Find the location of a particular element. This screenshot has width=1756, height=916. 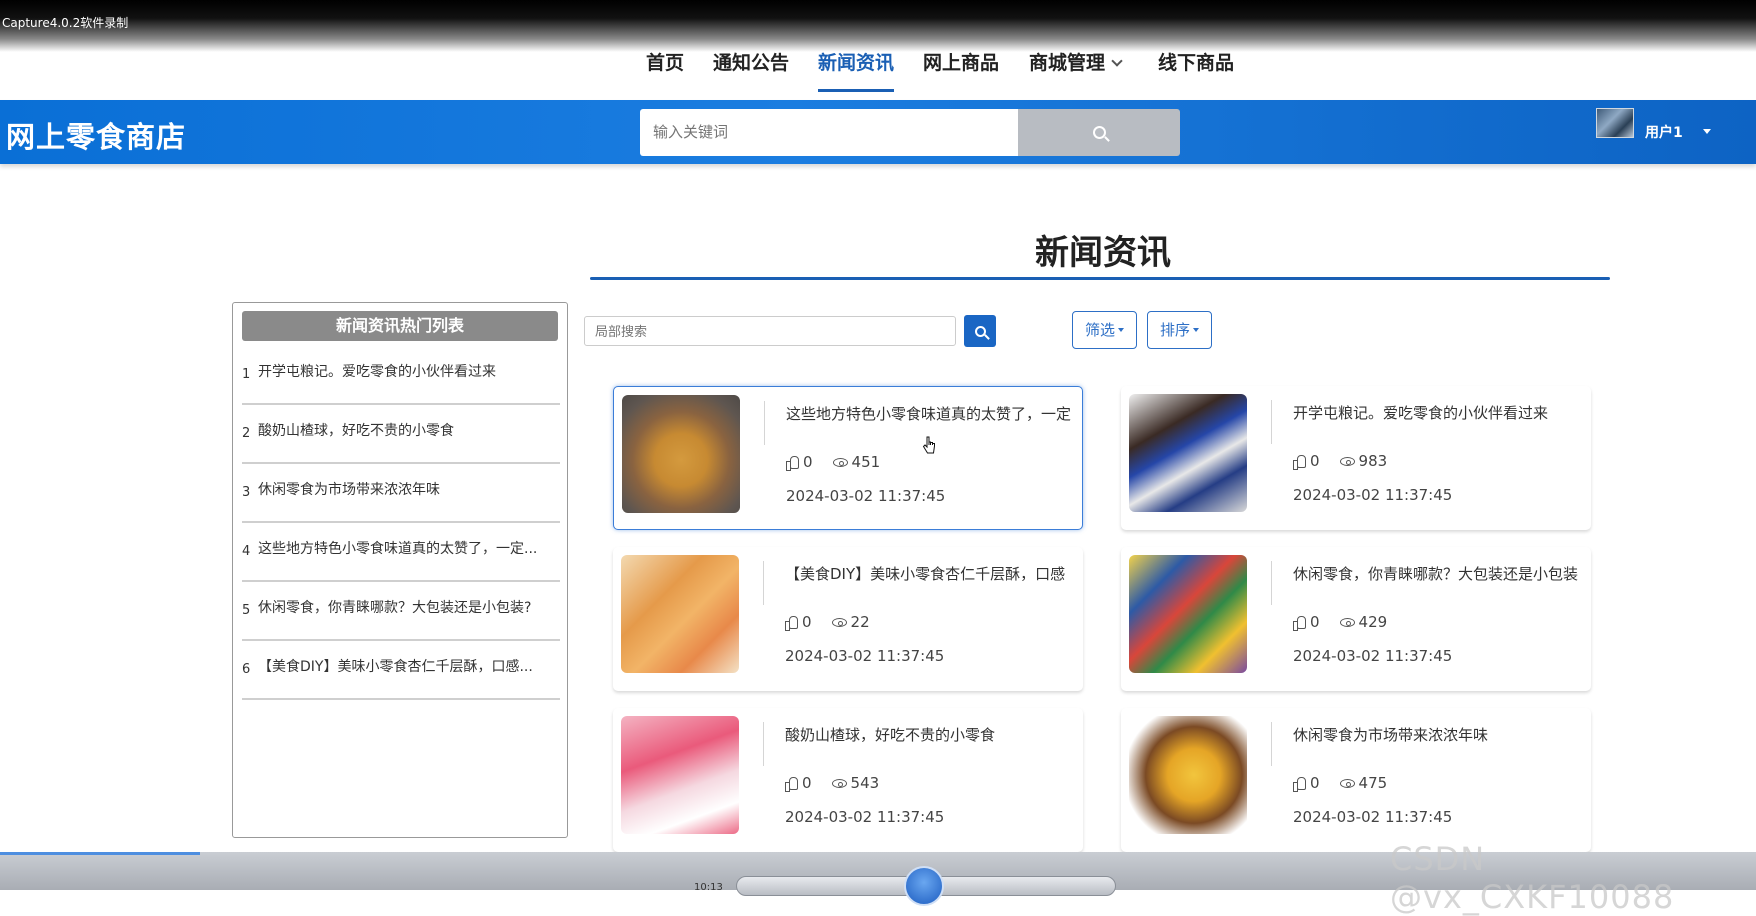

news-card: 酸奶山楂球，好吃不贵的小零食 0 543 2024-03-02 11:37:45 is located at coordinates (848, 780).